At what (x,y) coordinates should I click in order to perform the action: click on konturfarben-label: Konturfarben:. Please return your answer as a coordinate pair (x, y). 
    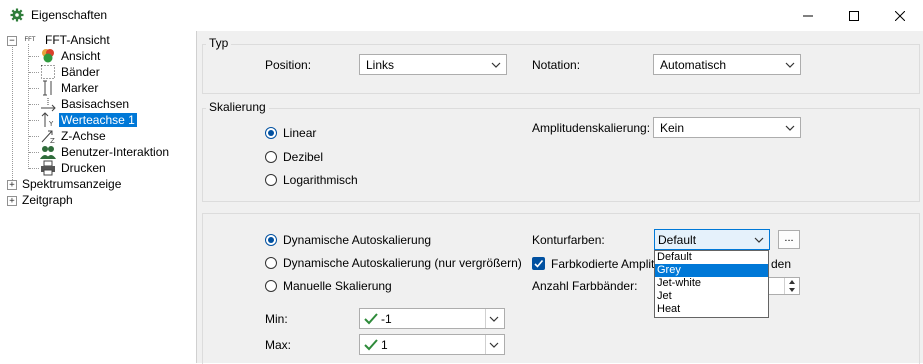
    Looking at the image, I should click on (568, 240).